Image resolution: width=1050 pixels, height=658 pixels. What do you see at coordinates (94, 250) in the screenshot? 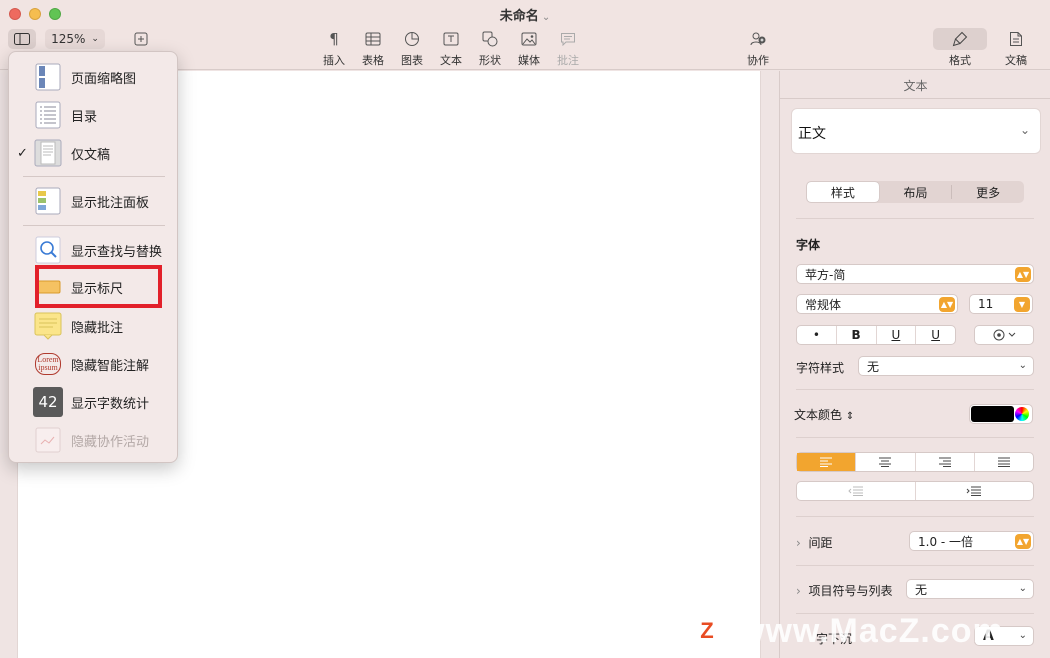
I see `menu-item-show-find-replace: 显示查找与替换` at bounding box center [94, 250].